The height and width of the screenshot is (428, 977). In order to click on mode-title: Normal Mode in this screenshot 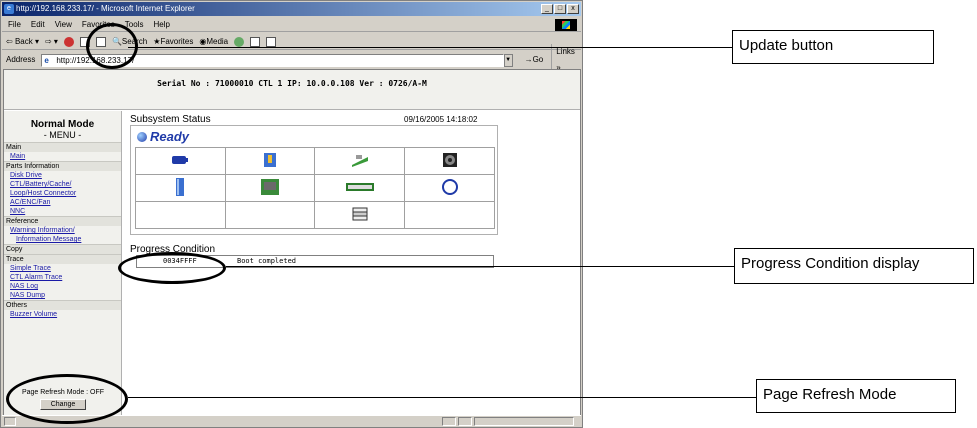, I will do `click(62, 124)`.